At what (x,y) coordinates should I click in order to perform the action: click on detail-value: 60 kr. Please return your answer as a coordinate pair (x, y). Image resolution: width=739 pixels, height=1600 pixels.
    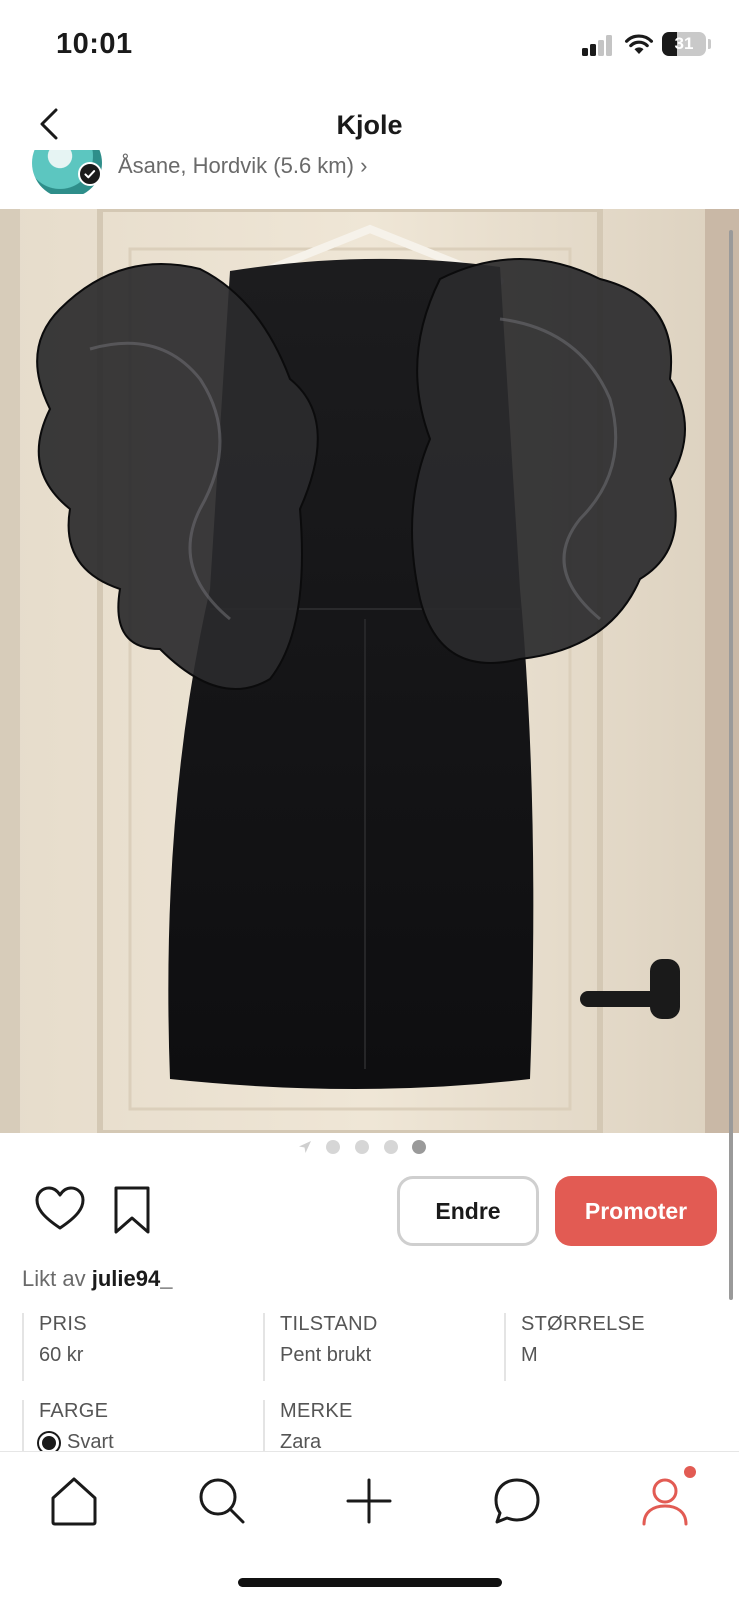
    Looking at the image, I should click on (61, 1355).